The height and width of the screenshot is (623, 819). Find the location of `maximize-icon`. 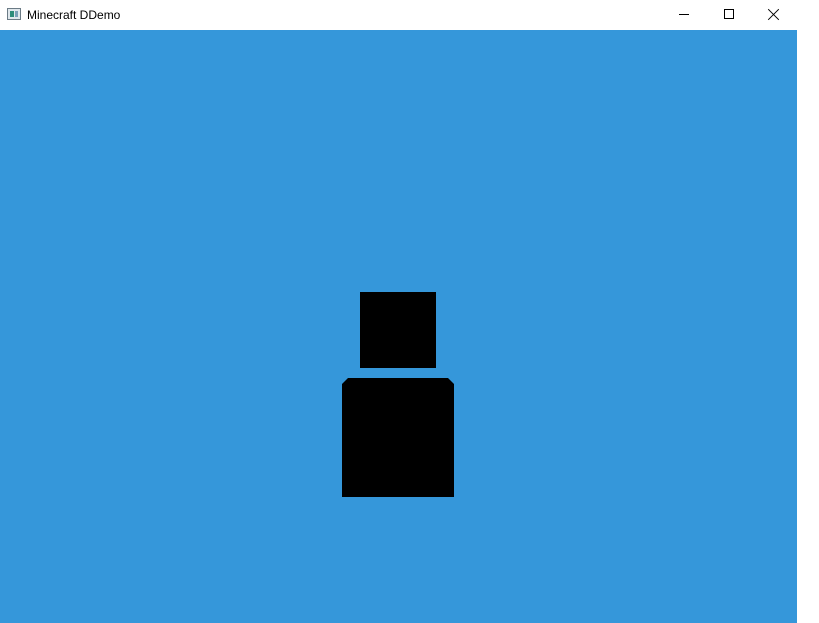

maximize-icon is located at coordinates (729, 14).